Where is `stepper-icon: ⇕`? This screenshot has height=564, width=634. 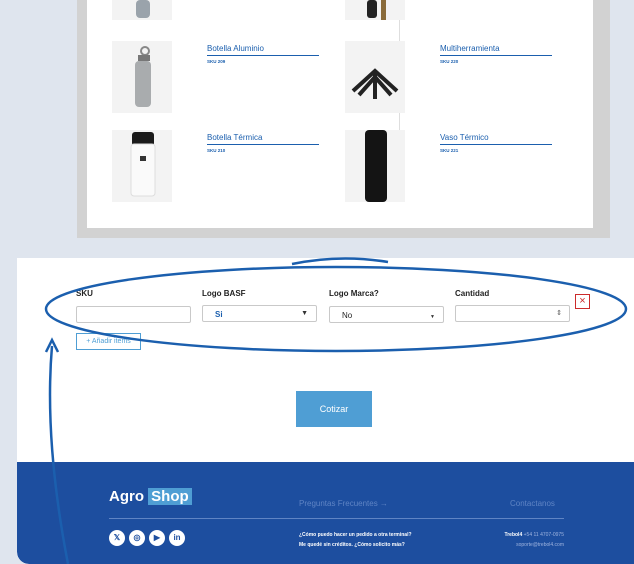
stepper-icon: ⇕ is located at coordinates (559, 313).